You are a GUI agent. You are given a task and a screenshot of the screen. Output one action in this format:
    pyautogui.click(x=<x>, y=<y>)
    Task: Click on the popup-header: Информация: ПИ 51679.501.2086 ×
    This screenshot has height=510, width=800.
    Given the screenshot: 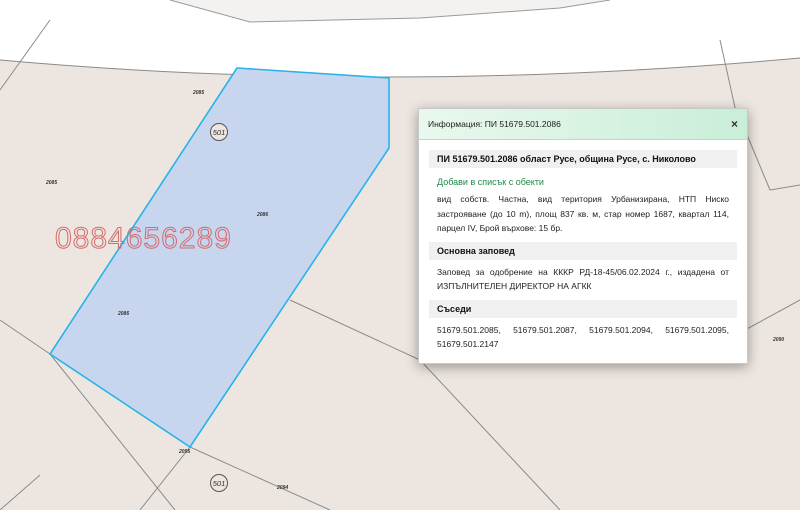 What is the action you would take?
    pyautogui.click(x=583, y=124)
    